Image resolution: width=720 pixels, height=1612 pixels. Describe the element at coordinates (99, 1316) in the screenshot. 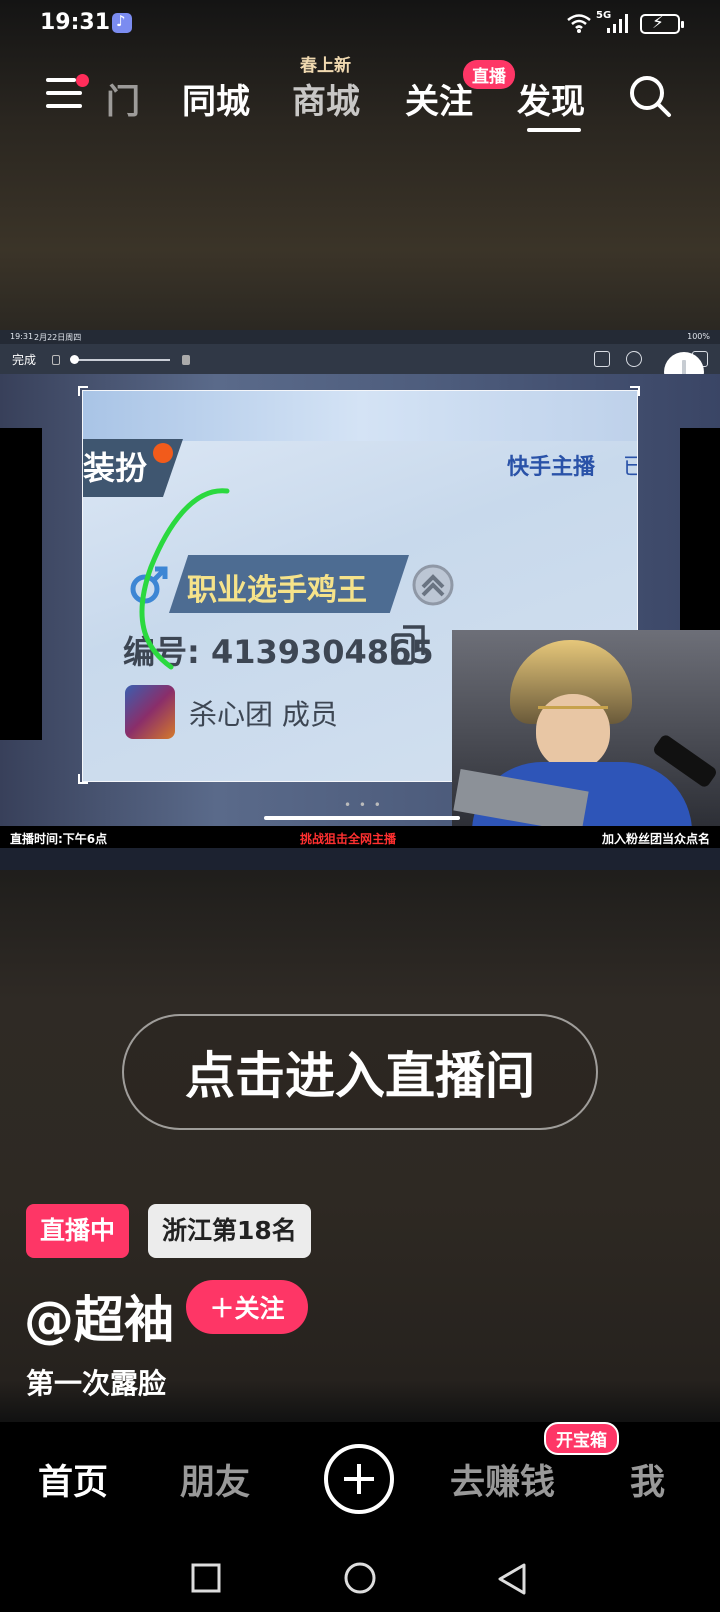

I see `author-name: @超袖` at that location.